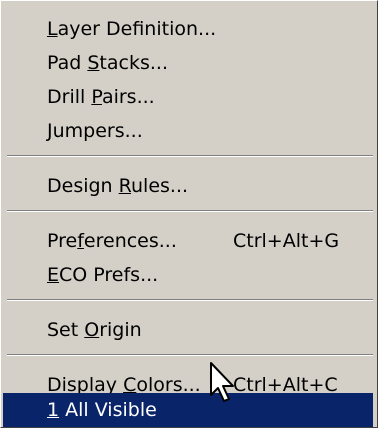 The height and width of the screenshot is (428, 378). Describe the element at coordinates (286, 241) in the screenshot. I see `menu-item-shortcut: Ctrl+Alt+G` at that location.